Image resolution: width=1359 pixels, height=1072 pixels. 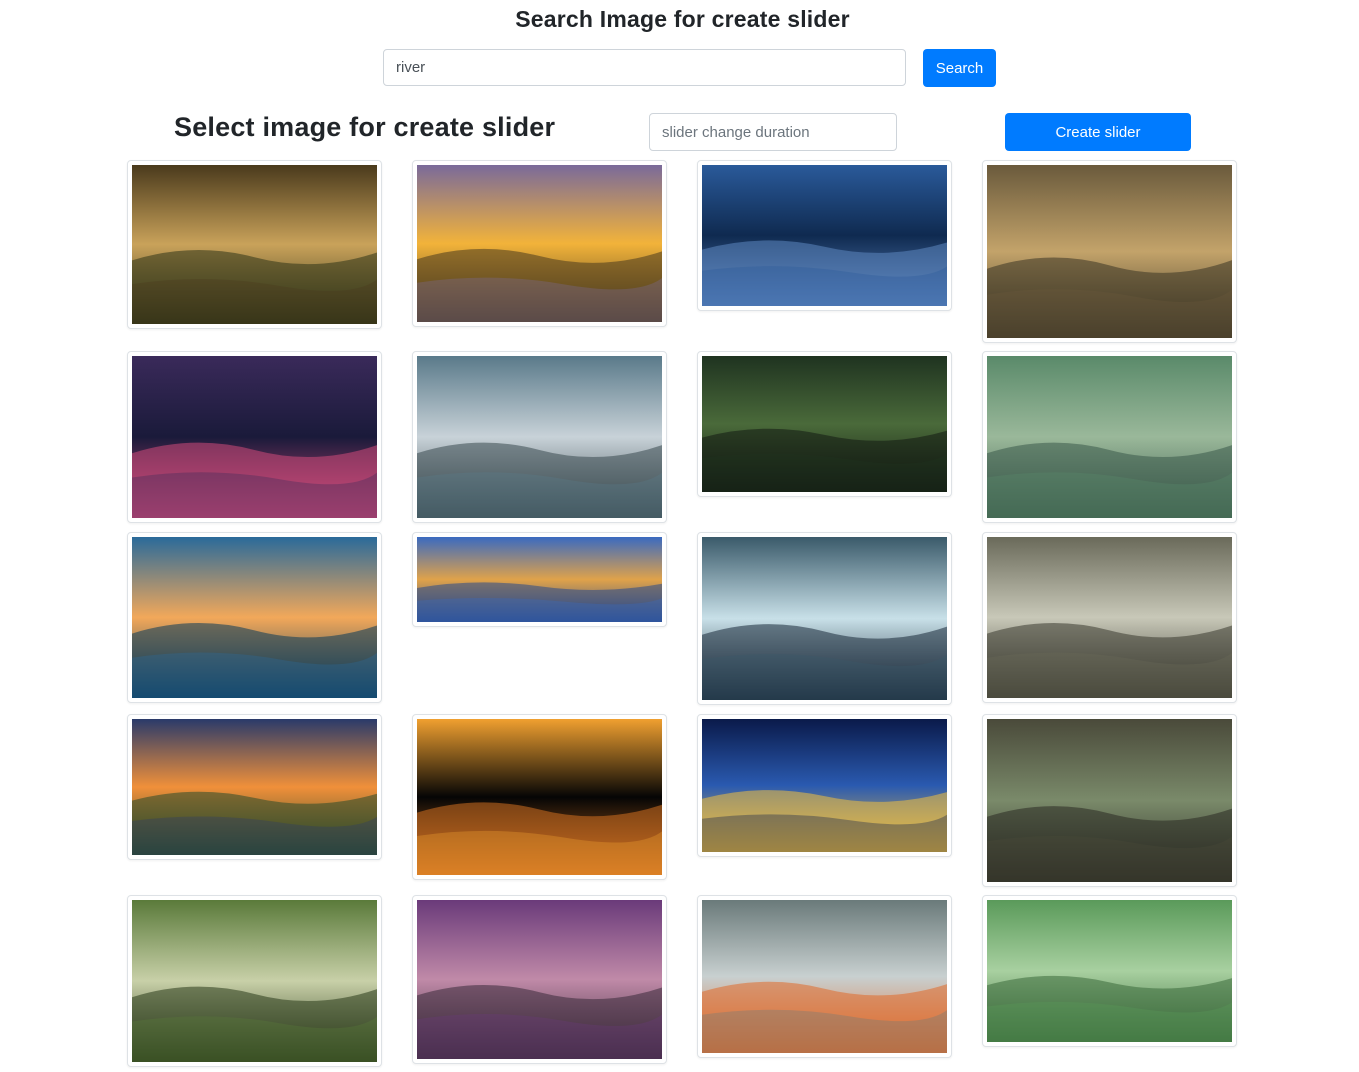 What do you see at coordinates (682, 19) in the screenshot?
I see `search-title: Search Image for create slider` at bounding box center [682, 19].